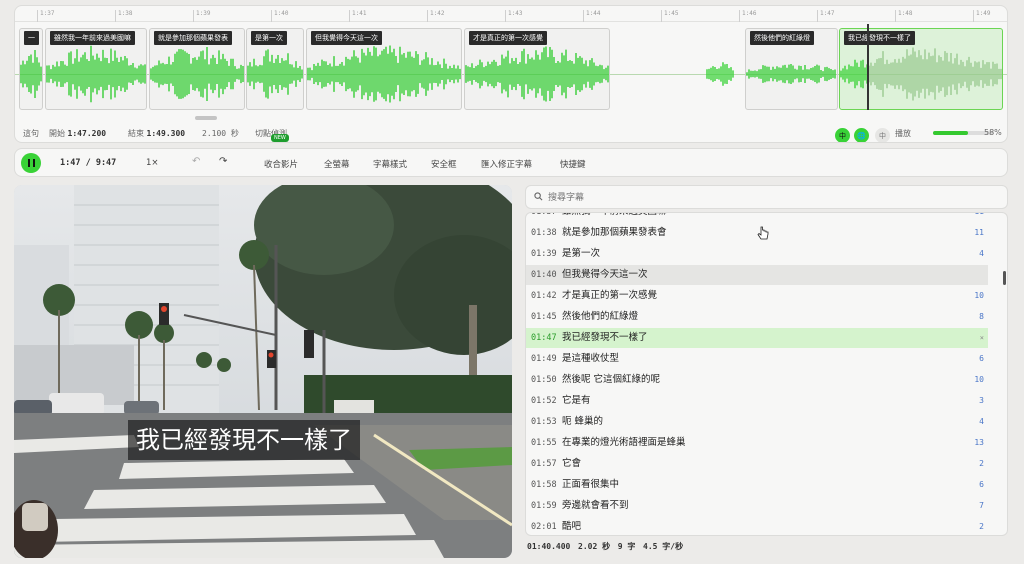 Image resolution: width=1024 pixels, height=564 pixels. What do you see at coordinates (605, 275) in the screenshot?
I see `subtitle-text: 但我覺得今天這一次` at bounding box center [605, 275].